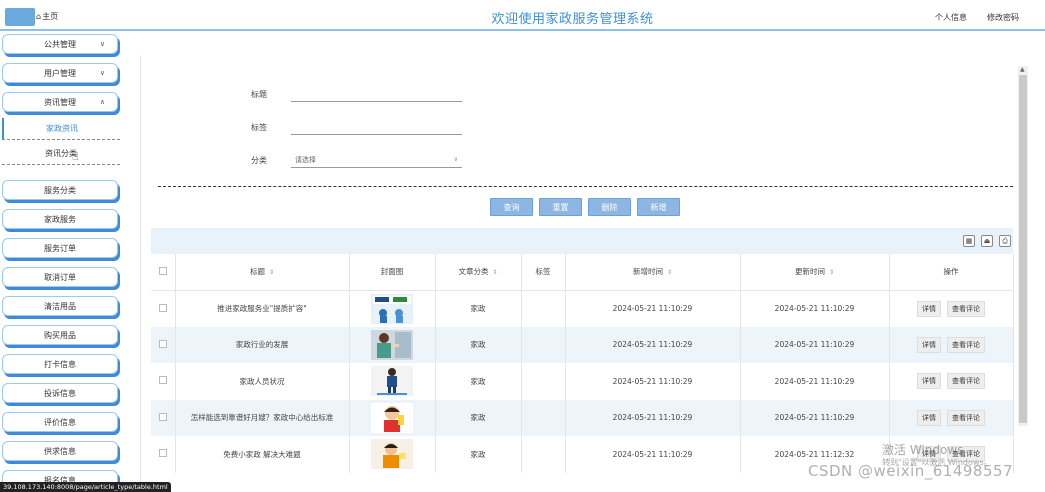  What do you see at coordinates (60, 219) in the screenshot?
I see `sidebar-item-service: 家政服务` at bounding box center [60, 219].